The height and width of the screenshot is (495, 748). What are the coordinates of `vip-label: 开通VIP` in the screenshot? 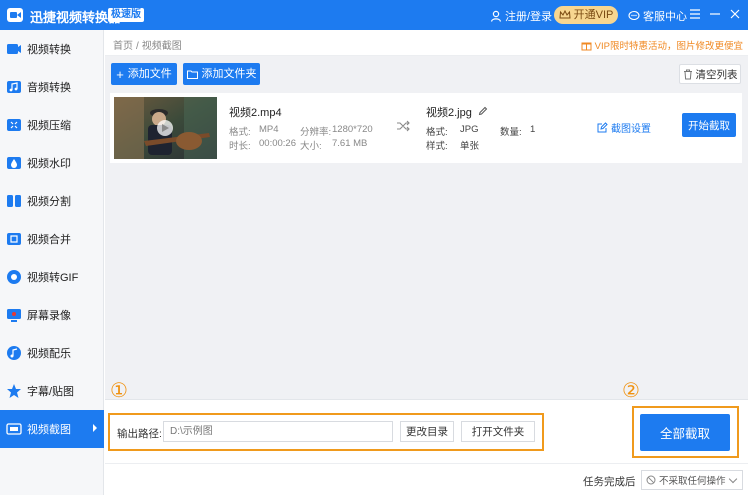 It's located at (593, 15).